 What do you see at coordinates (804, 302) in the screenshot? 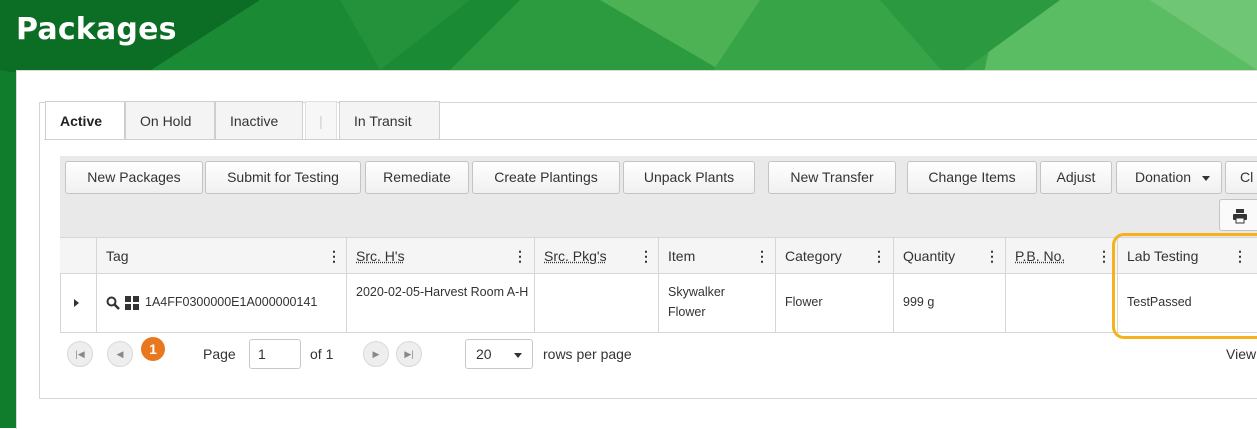
I see `category-cell: Flower` at bounding box center [804, 302].